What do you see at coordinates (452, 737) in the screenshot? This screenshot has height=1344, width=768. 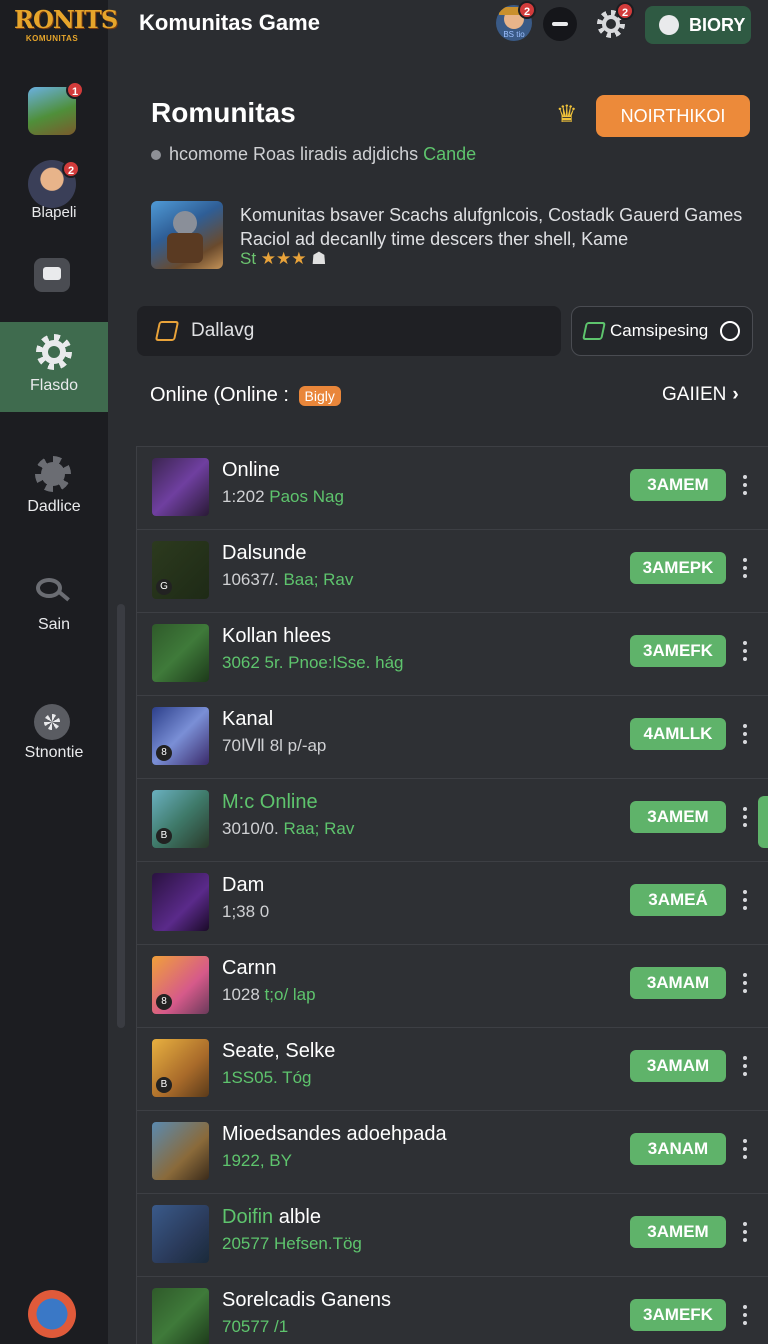 I see `game-list-row: 8 Kanal 70ⅣⅡ 8l p/-ap 4AMLLK` at bounding box center [452, 737].